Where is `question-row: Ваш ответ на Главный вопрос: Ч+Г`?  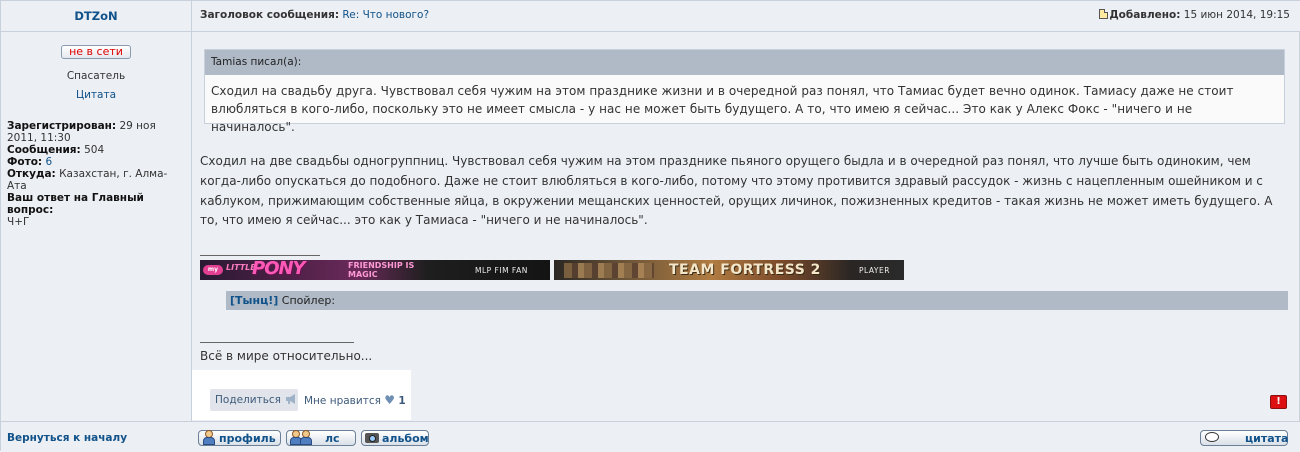
question-row: Ваш ответ на Главный вопрос: Ч+Г is located at coordinates (75, 210).